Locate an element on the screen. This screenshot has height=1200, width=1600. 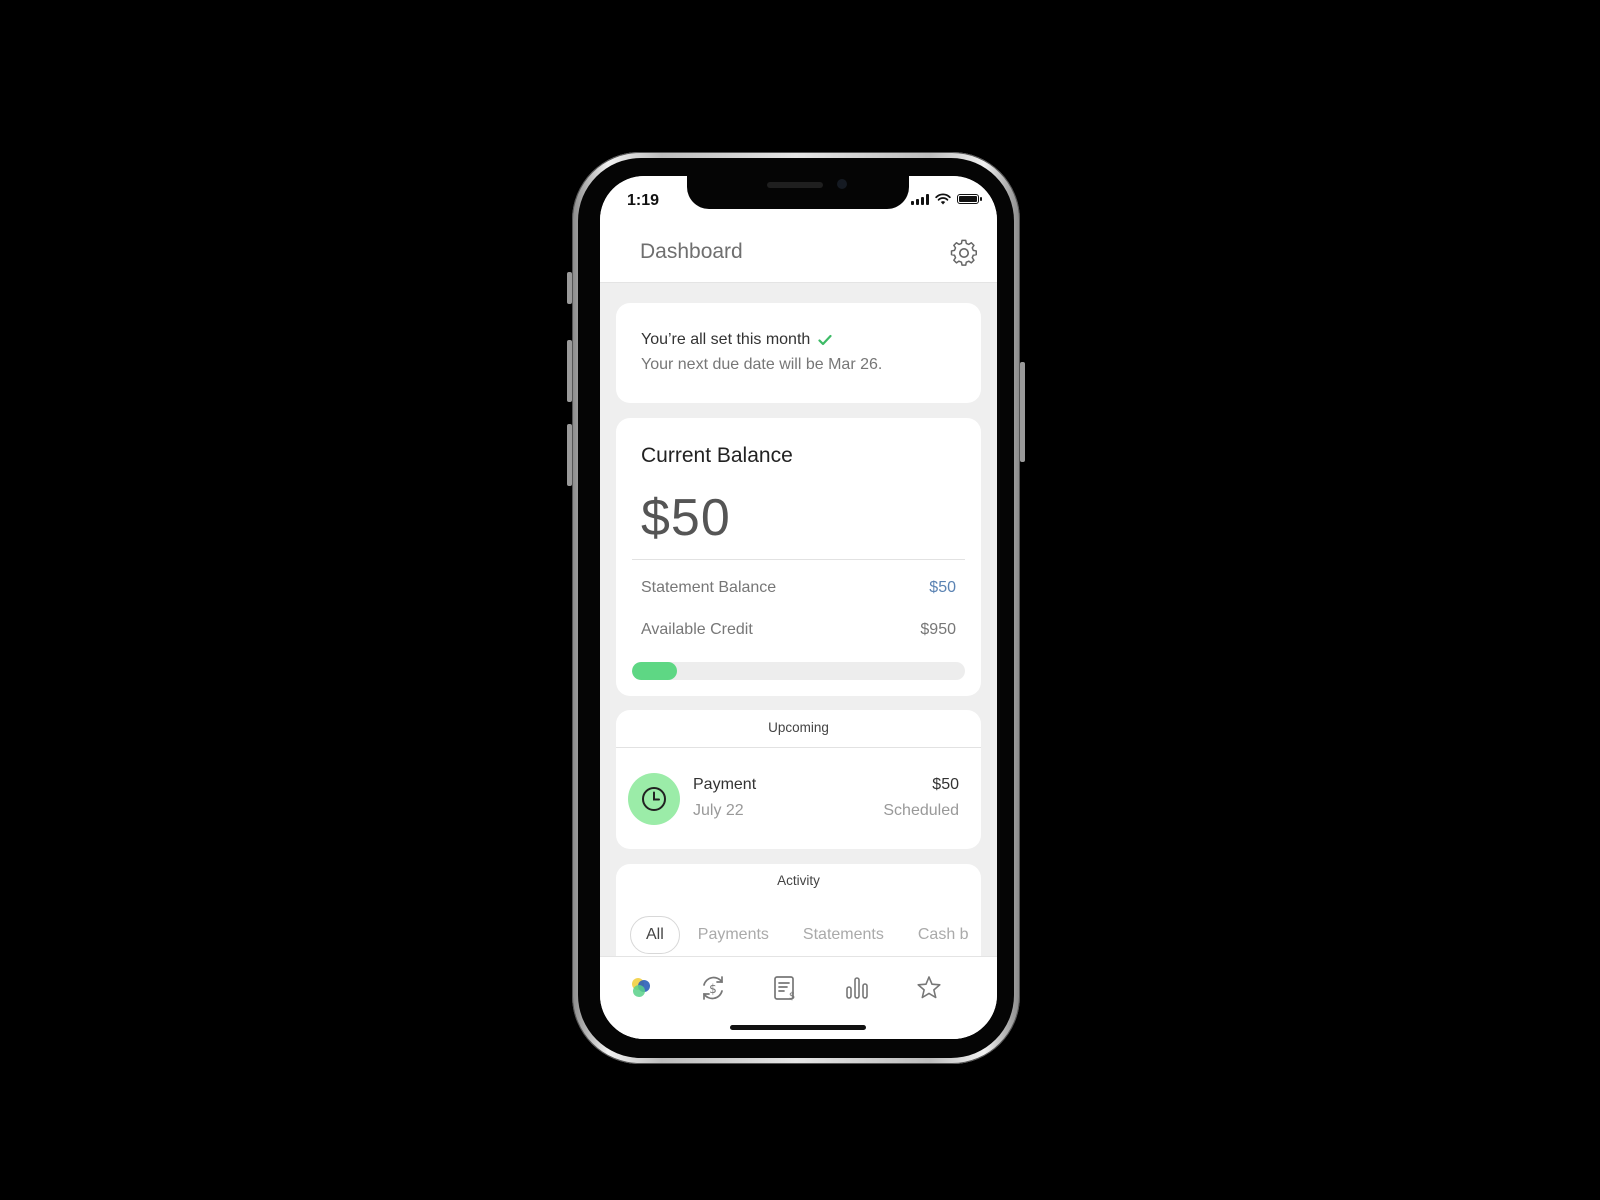
credit-usage-bar is located at coordinates (798, 671).